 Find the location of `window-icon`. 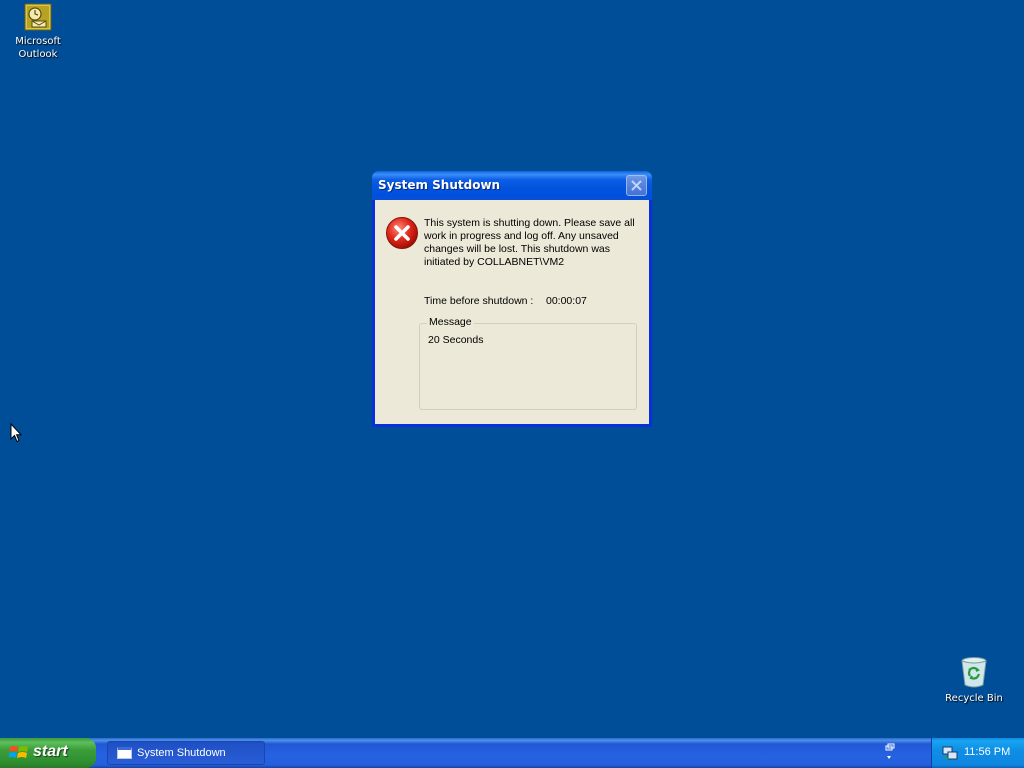

window-icon is located at coordinates (124, 753).